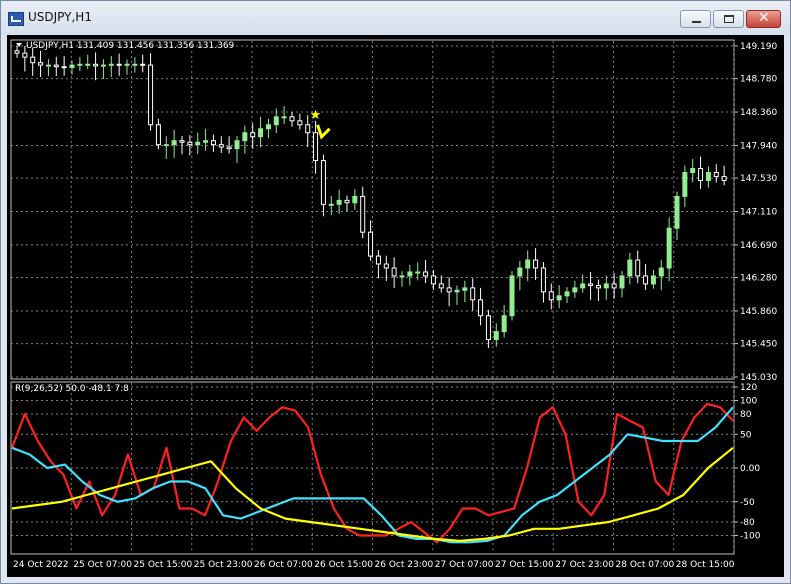 This screenshot has height=584, width=791. What do you see at coordinates (758, 47) in the screenshot?
I see `price-tick-label: 149.190` at bounding box center [758, 47].